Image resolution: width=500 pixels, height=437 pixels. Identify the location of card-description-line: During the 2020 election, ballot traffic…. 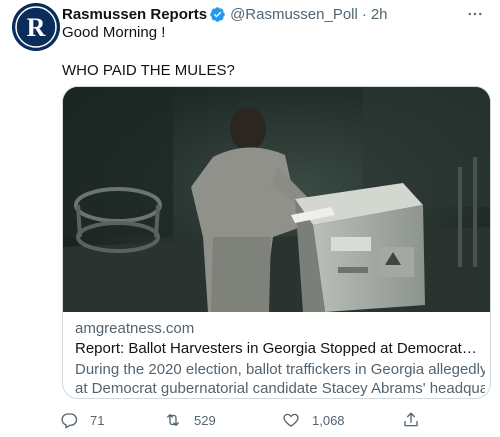
(280, 369).